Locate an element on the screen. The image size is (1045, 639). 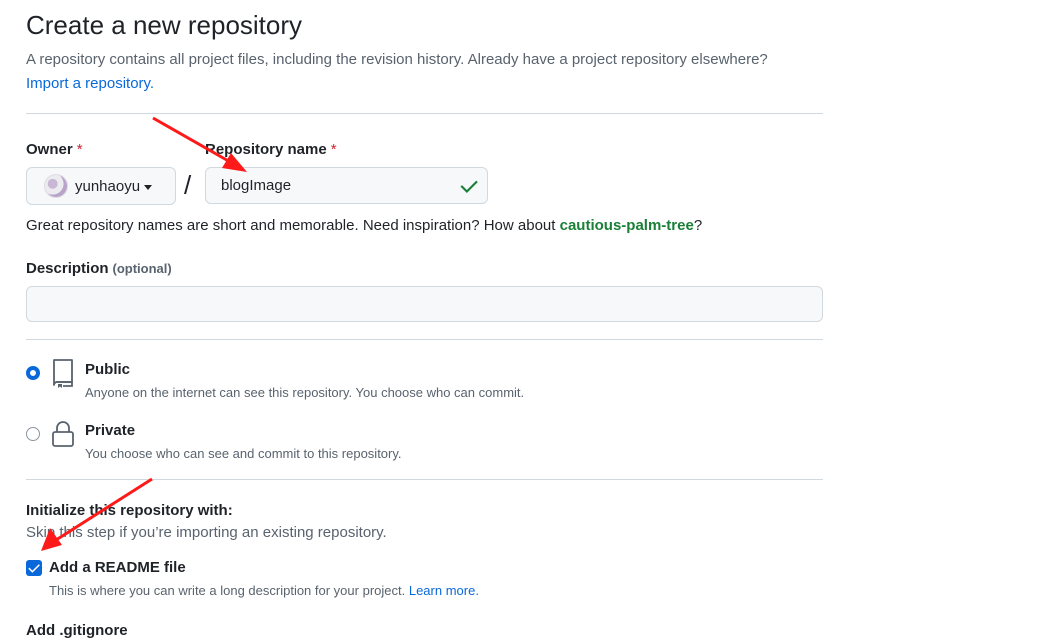
import-repository-link: Import a repository. is located at coordinates (90, 83).